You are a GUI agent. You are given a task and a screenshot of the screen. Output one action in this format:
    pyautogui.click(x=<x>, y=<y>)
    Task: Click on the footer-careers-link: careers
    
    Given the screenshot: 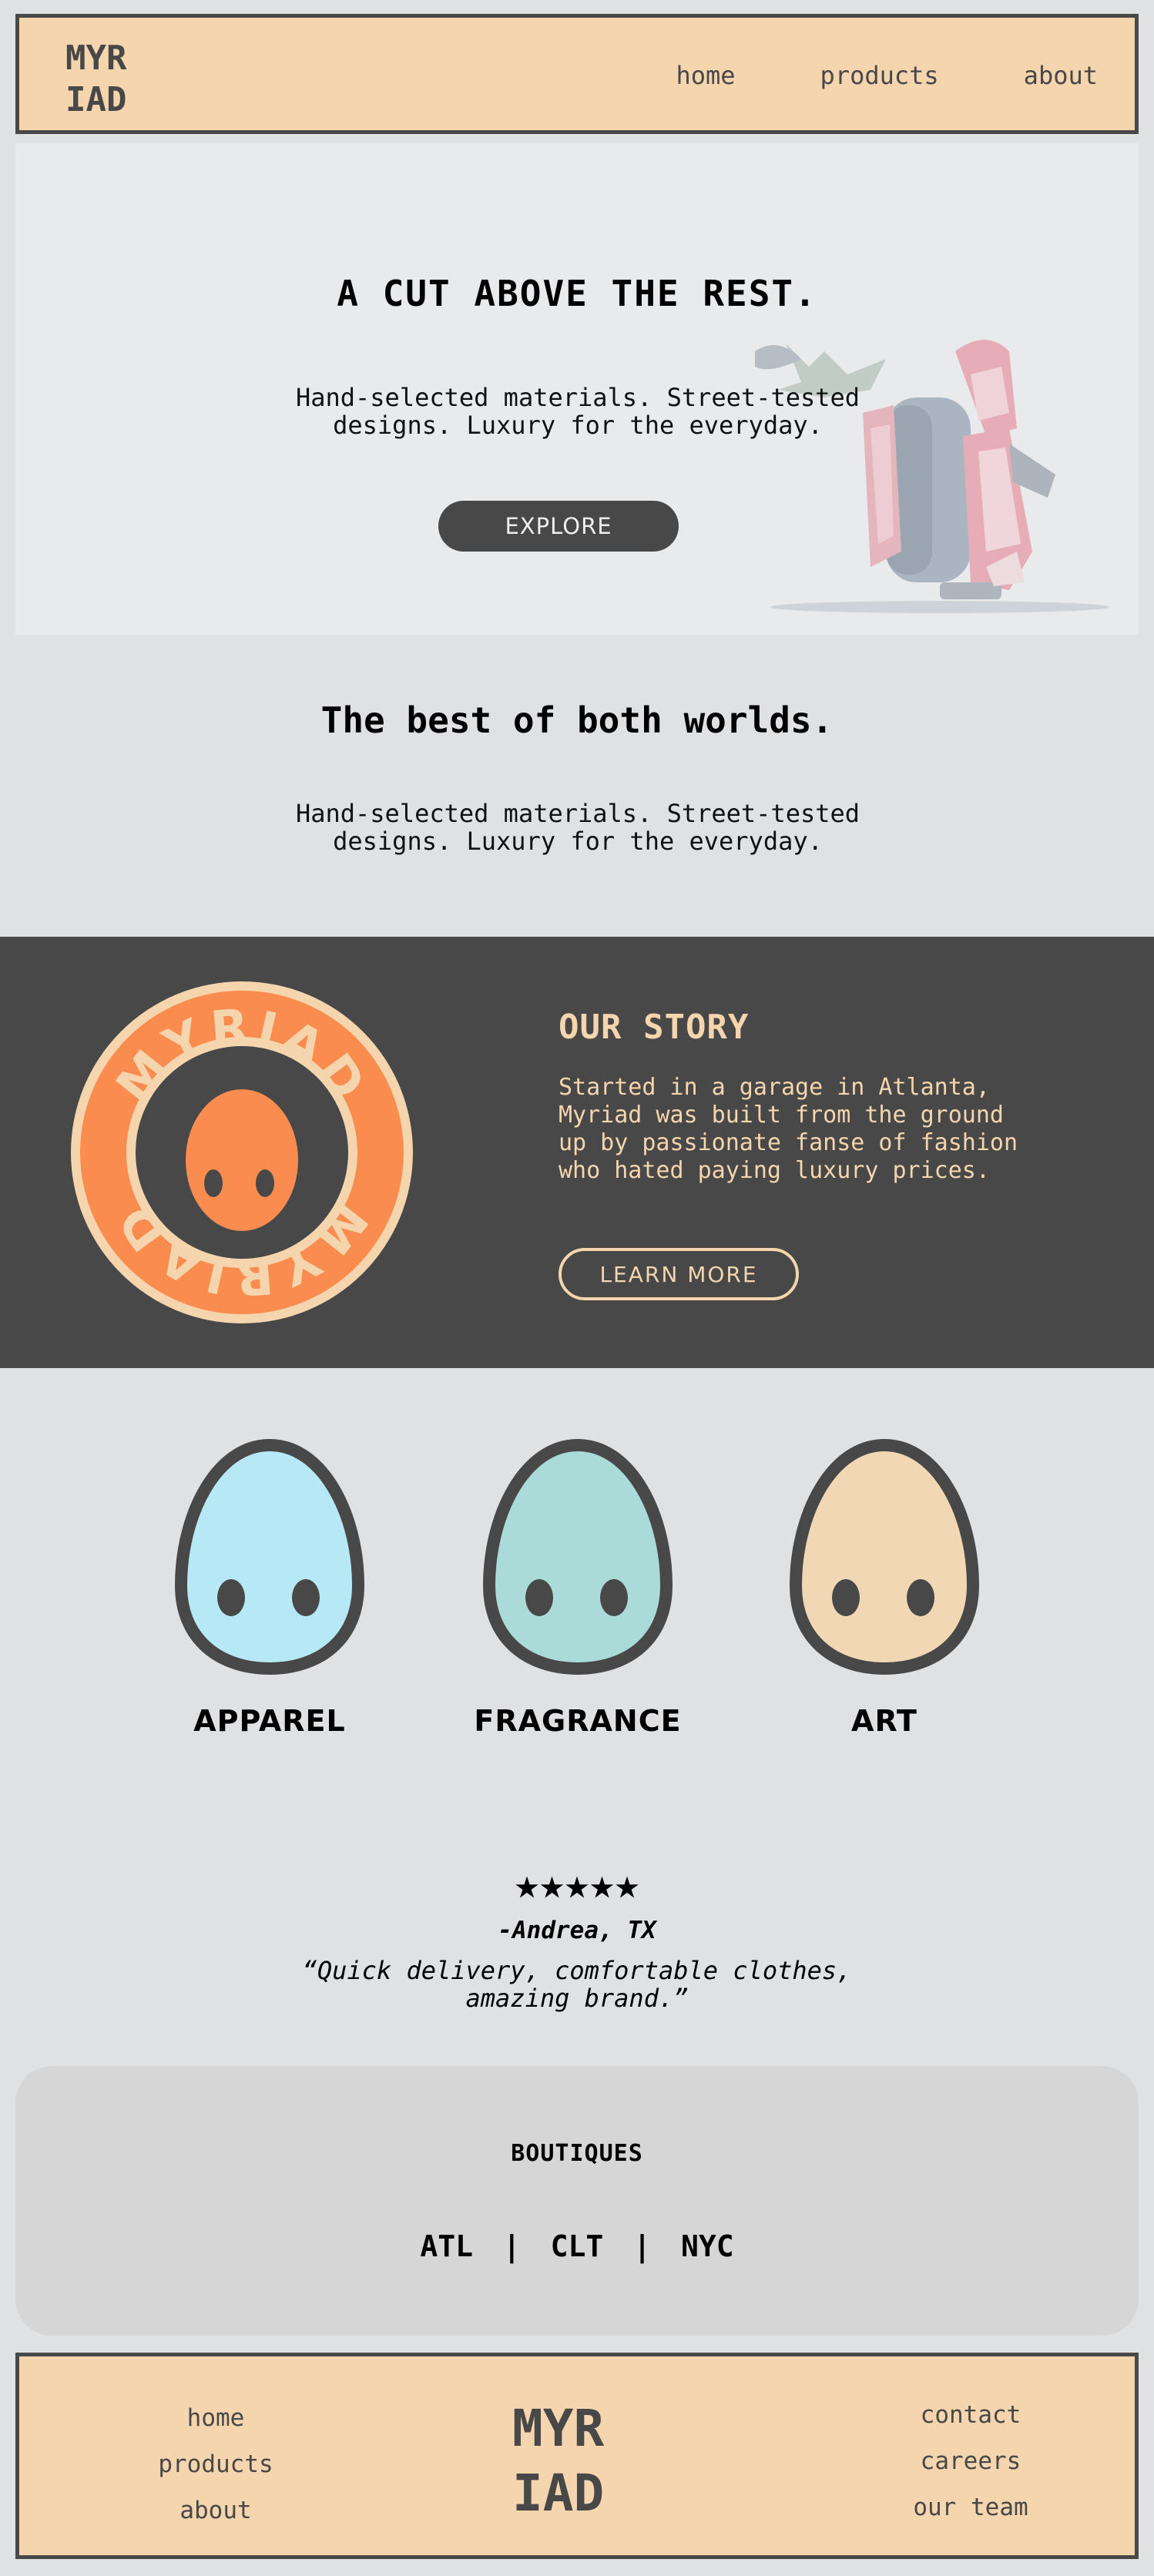 What is the action you would take?
    pyautogui.click(x=970, y=2461)
    